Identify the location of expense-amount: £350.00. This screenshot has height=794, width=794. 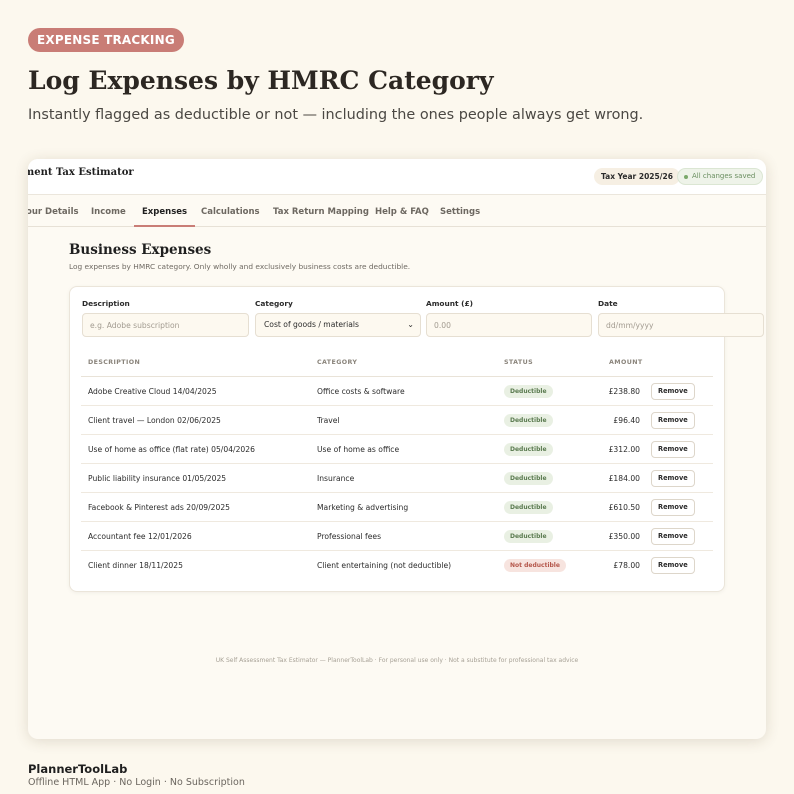
(624, 536).